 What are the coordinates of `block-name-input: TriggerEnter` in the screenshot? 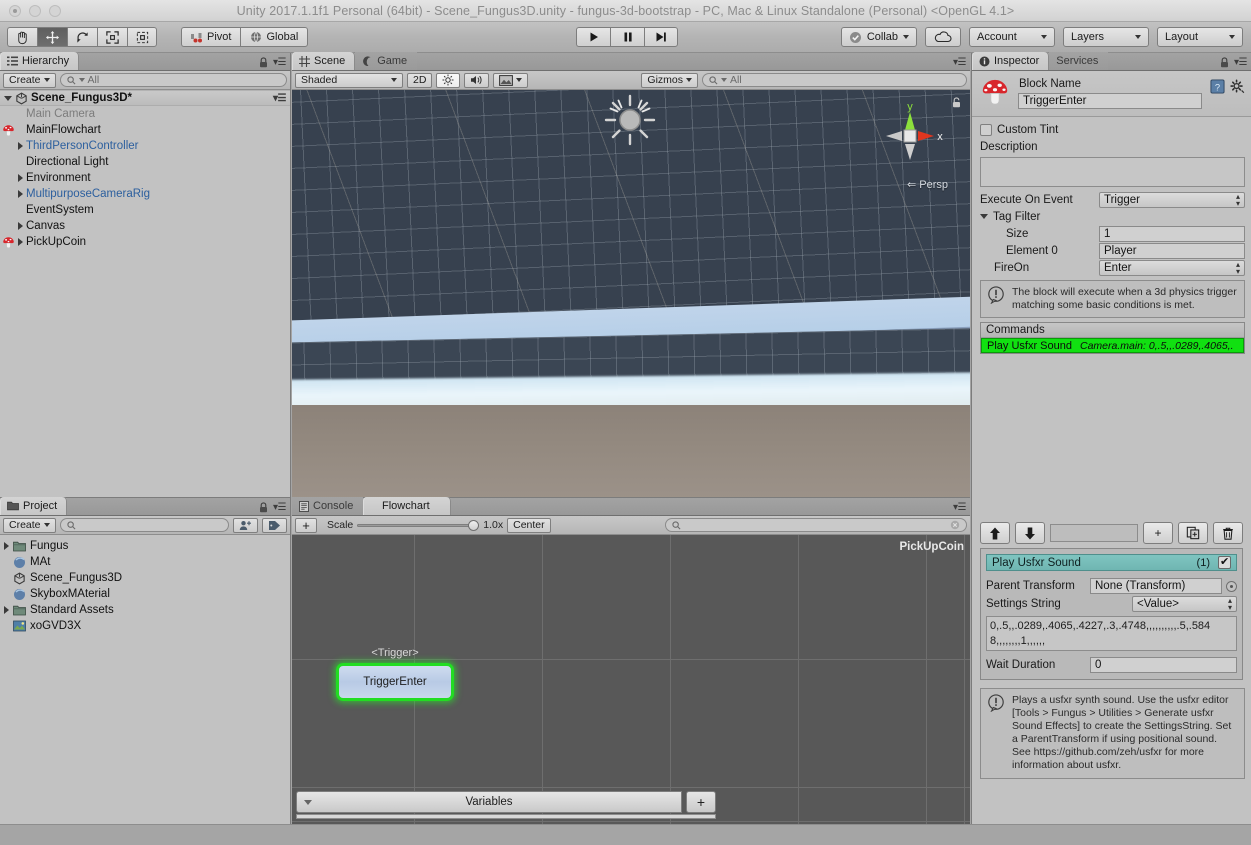 It's located at (1110, 101).